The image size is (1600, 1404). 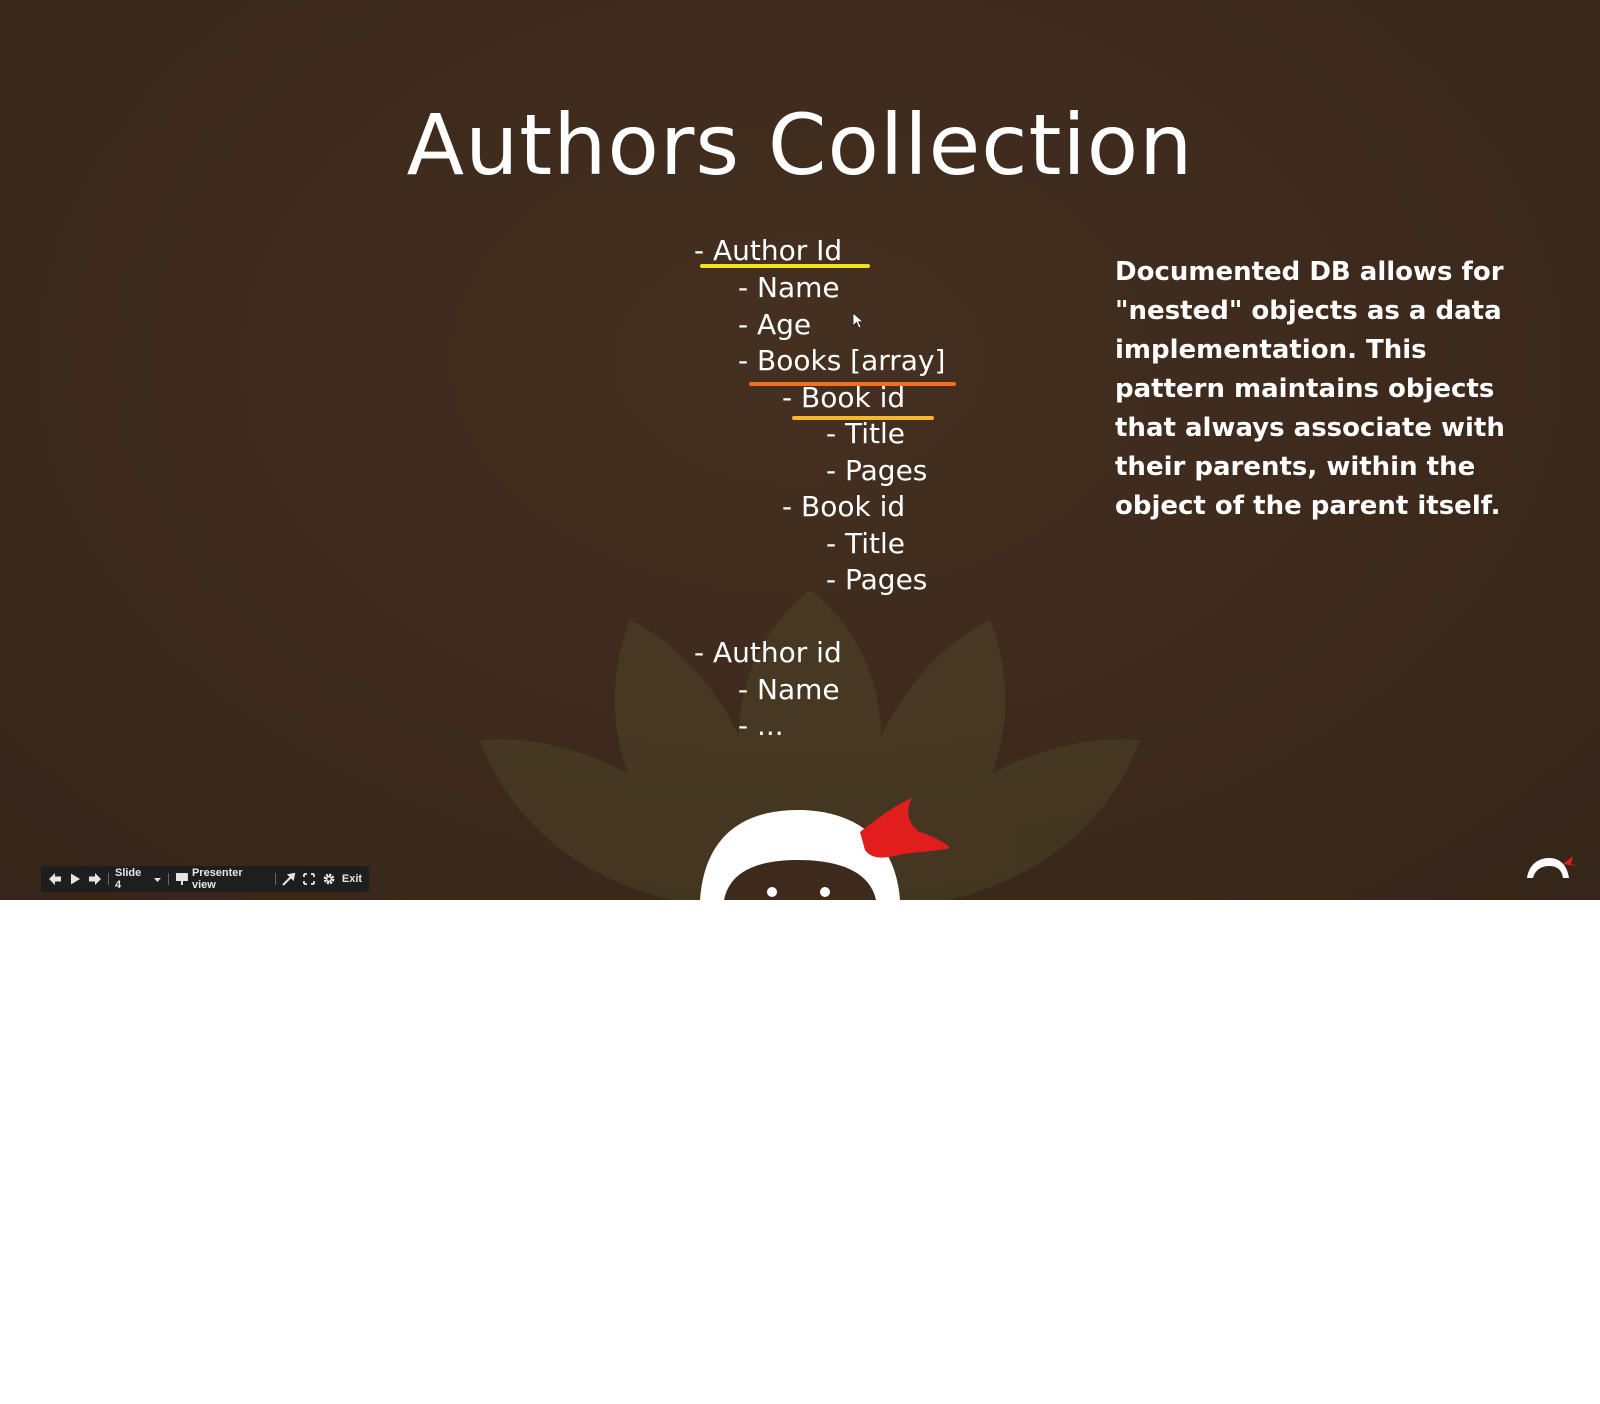 I want to click on laser-pointer-button, so click(x=289, y=879).